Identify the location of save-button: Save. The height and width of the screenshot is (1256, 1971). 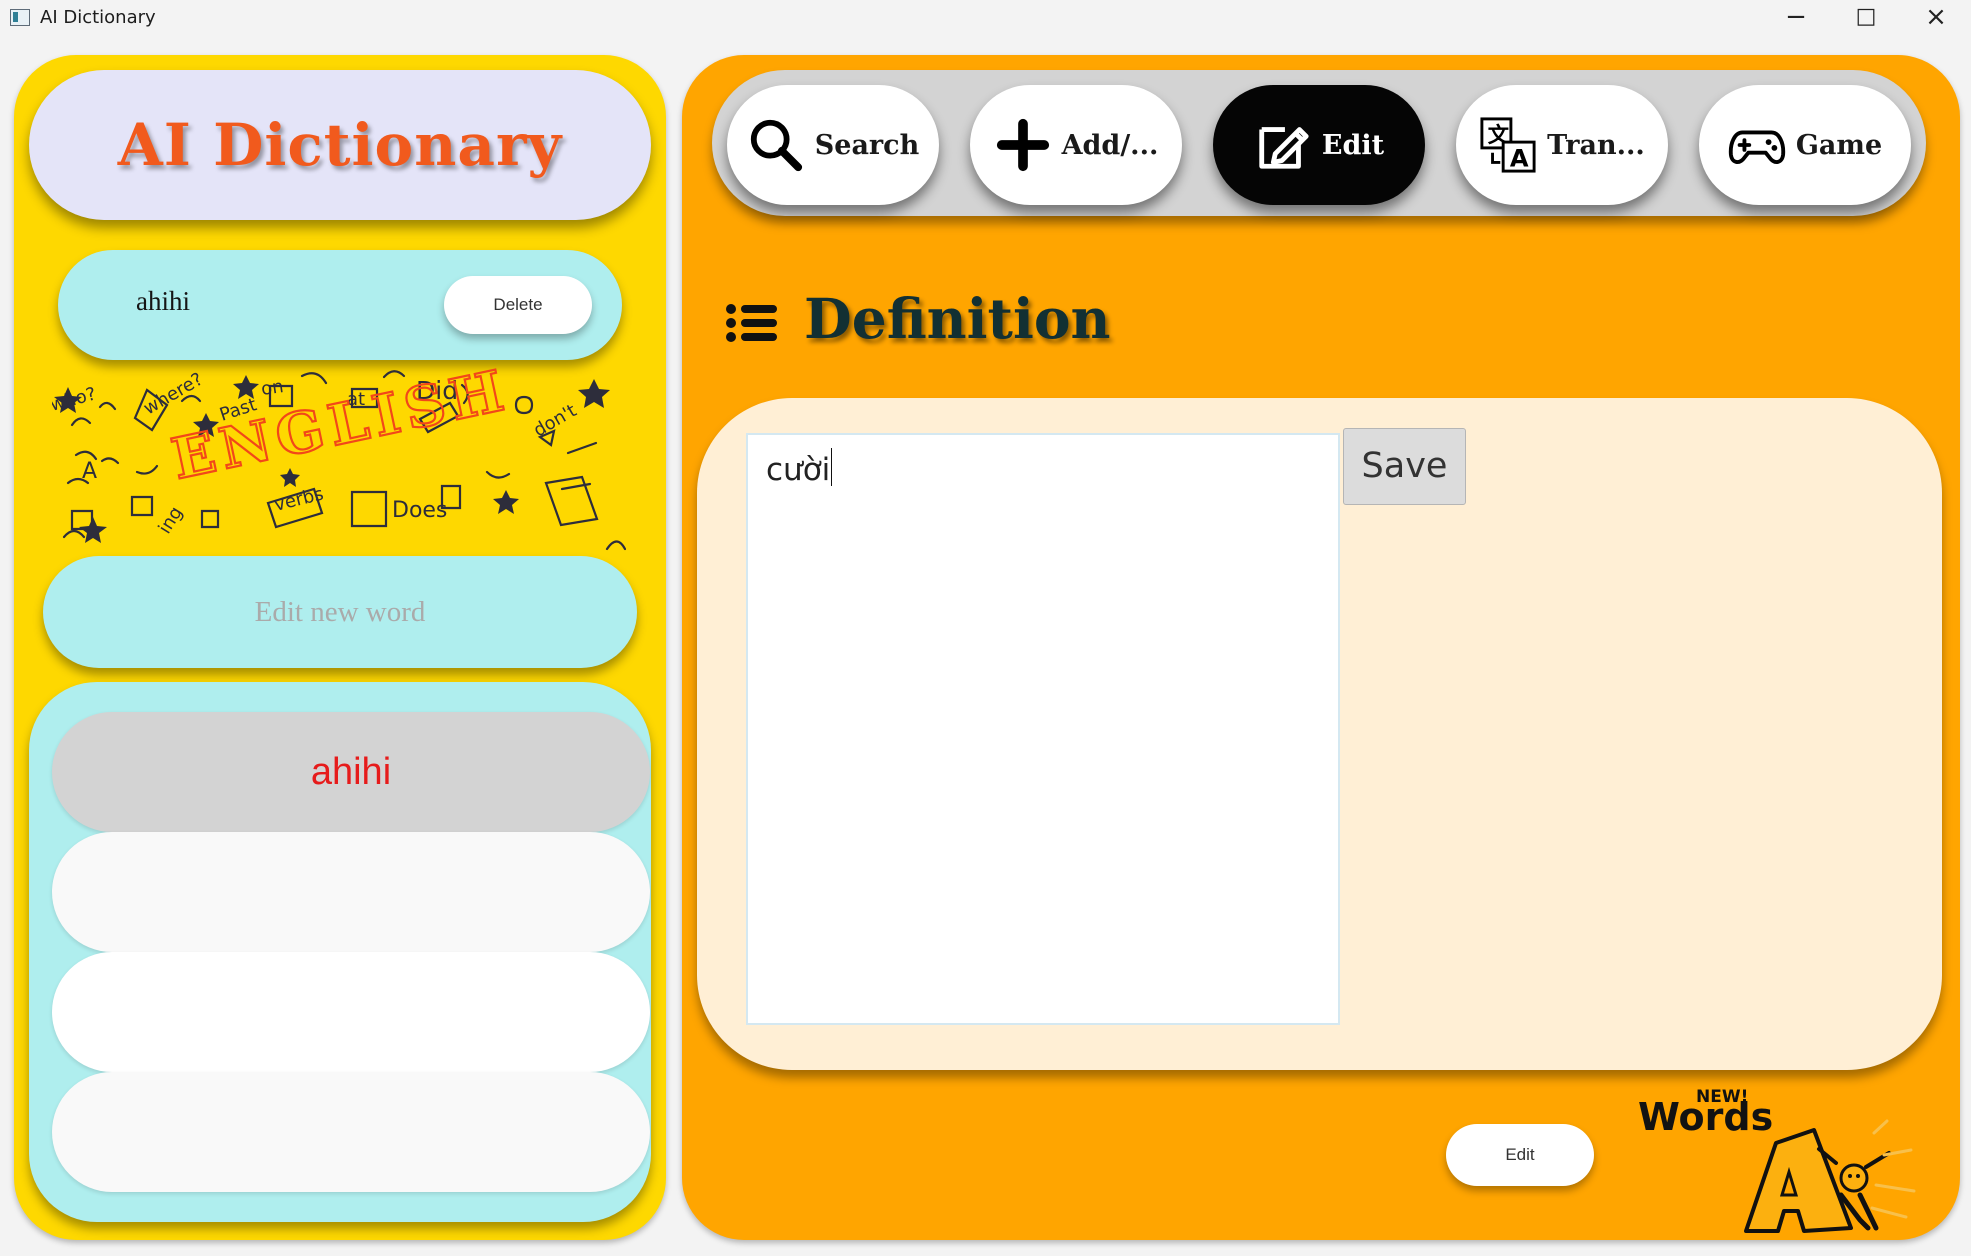
(1404, 466).